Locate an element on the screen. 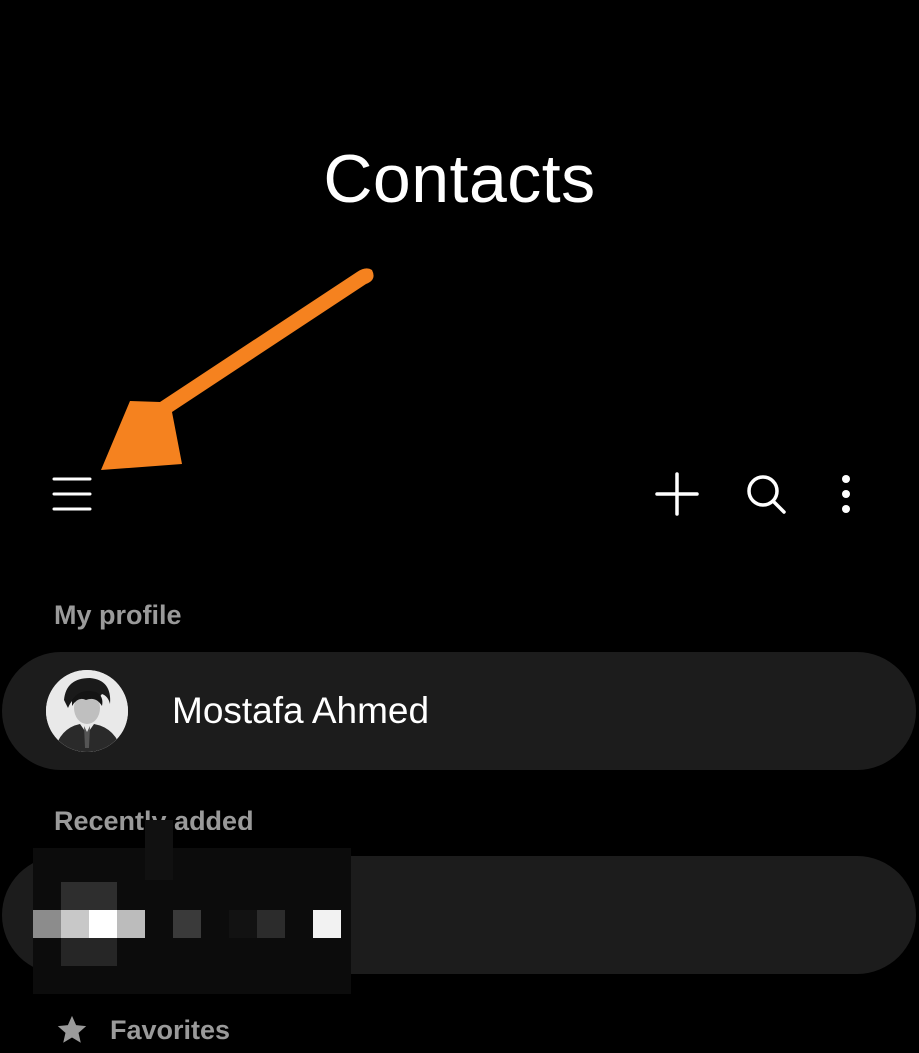 This screenshot has height=1053, width=919. menu-button is located at coordinates (72, 494).